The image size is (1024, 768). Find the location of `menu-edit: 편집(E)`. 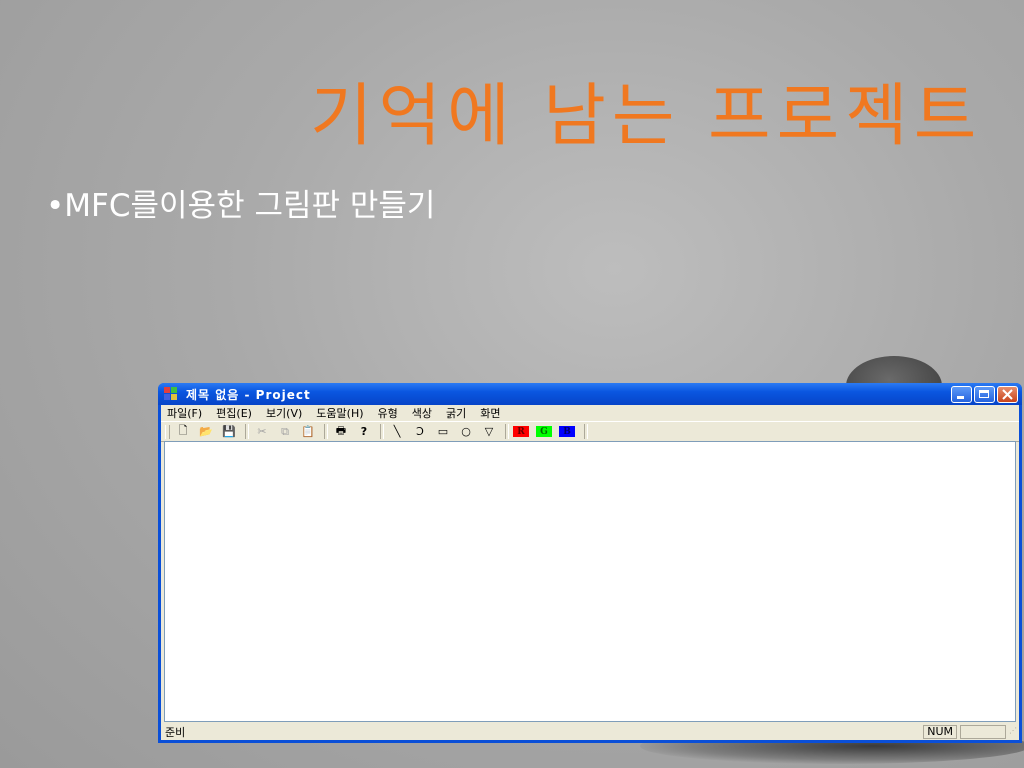

menu-edit: 편집(E) is located at coordinates (234, 413).